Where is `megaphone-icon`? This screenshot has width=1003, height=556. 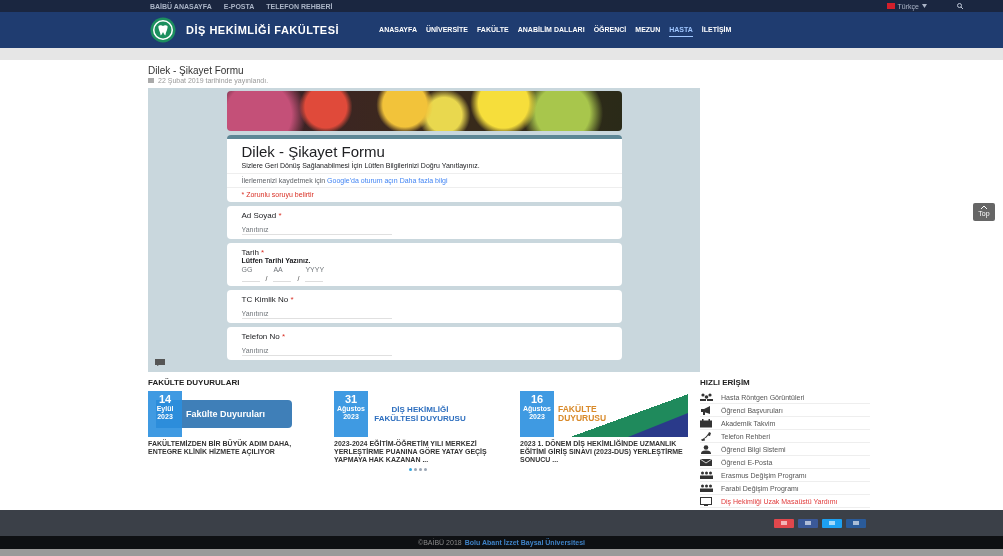
megaphone-icon is located at coordinates (706, 410).